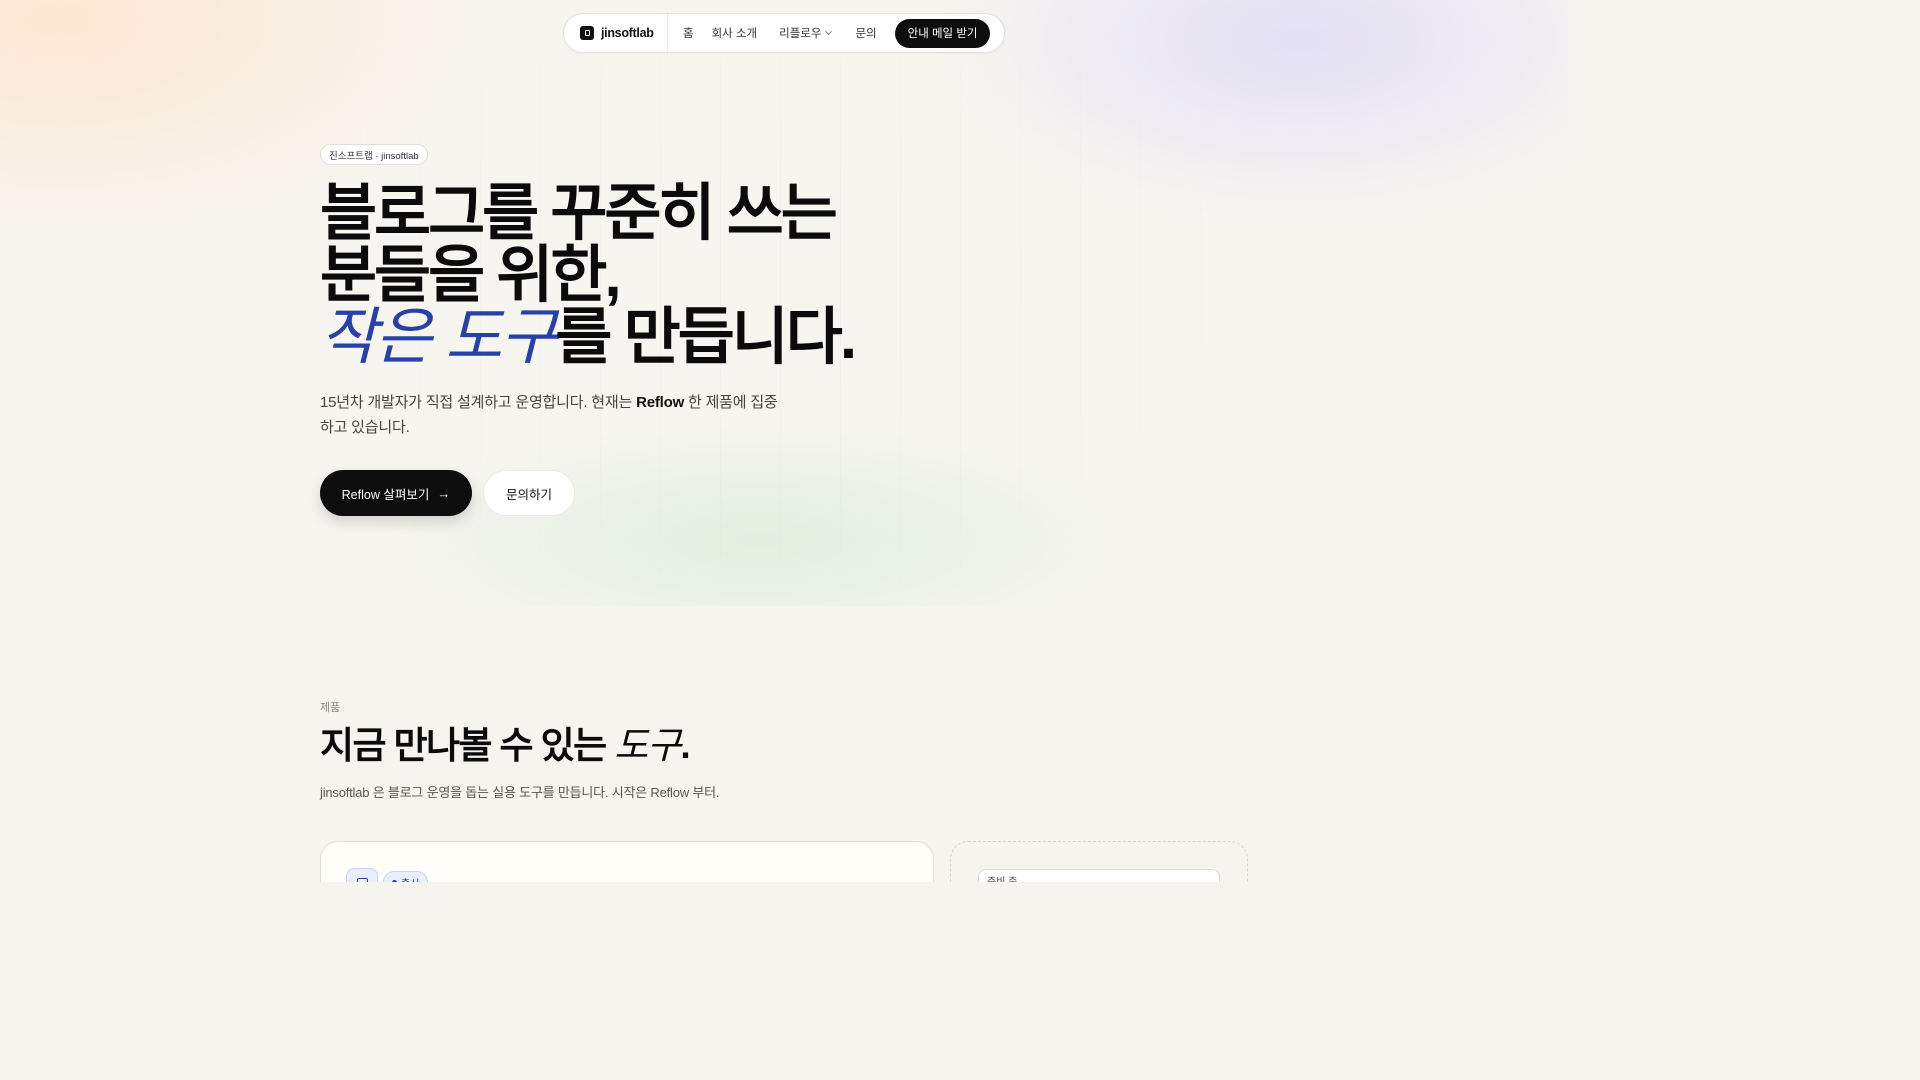 This screenshot has height=1080, width=1920. Describe the element at coordinates (394, 880) in the screenshot. I see `status-dot-icon` at that location.